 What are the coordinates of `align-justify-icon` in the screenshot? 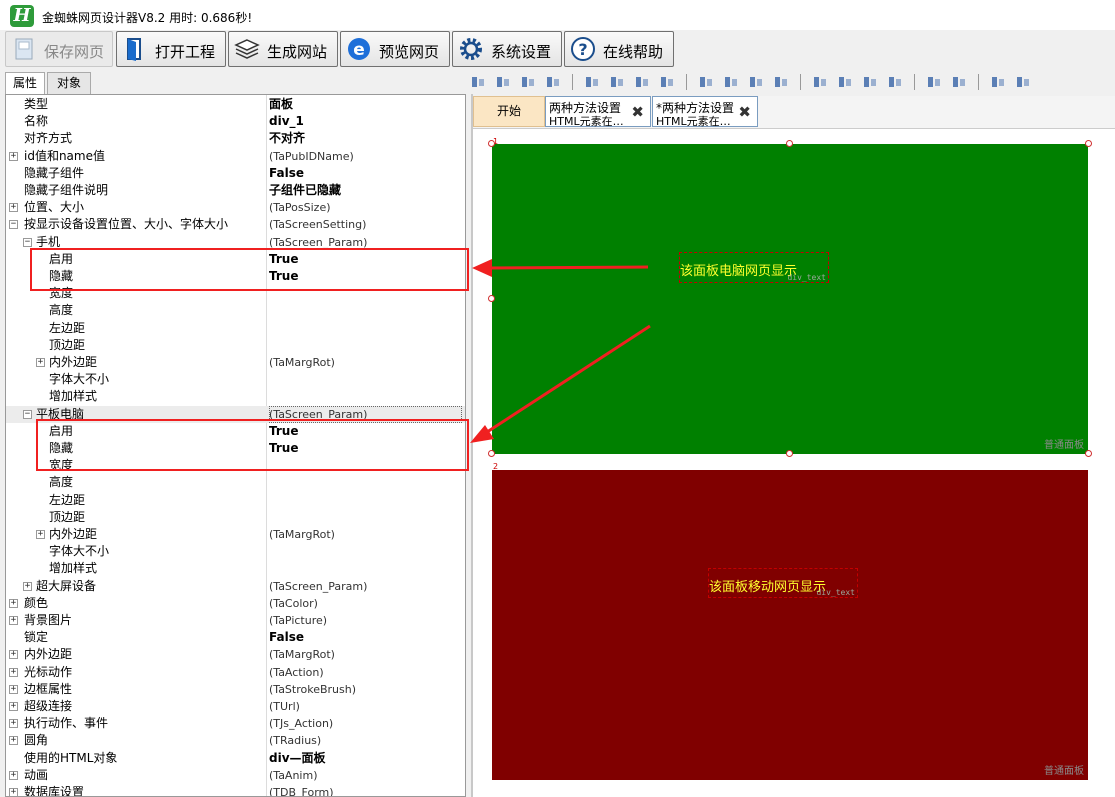 It's located at (667, 82).